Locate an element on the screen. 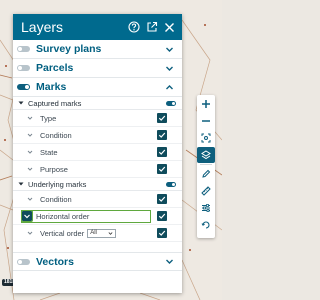  group-captured-marks: Captured marks is located at coordinates (97, 103).